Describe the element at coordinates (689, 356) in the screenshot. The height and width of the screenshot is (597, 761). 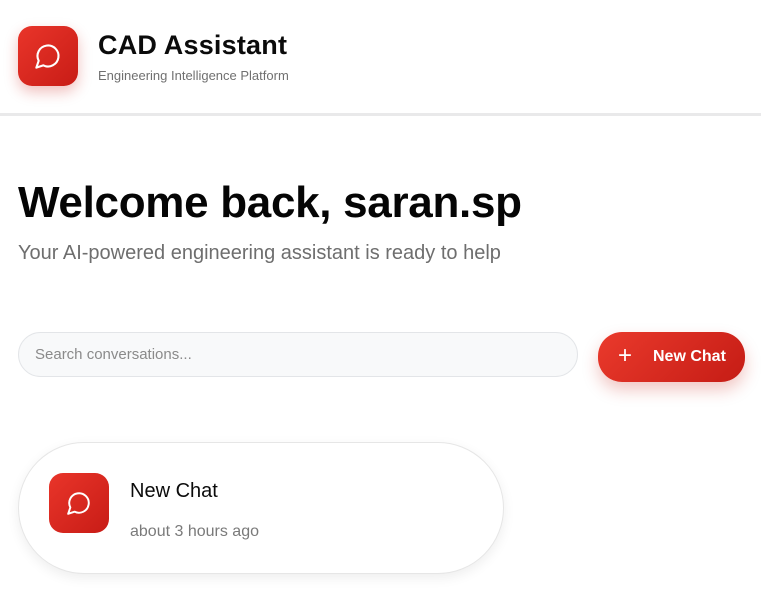
I see `new-chat-button-label: New Chat` at that location.